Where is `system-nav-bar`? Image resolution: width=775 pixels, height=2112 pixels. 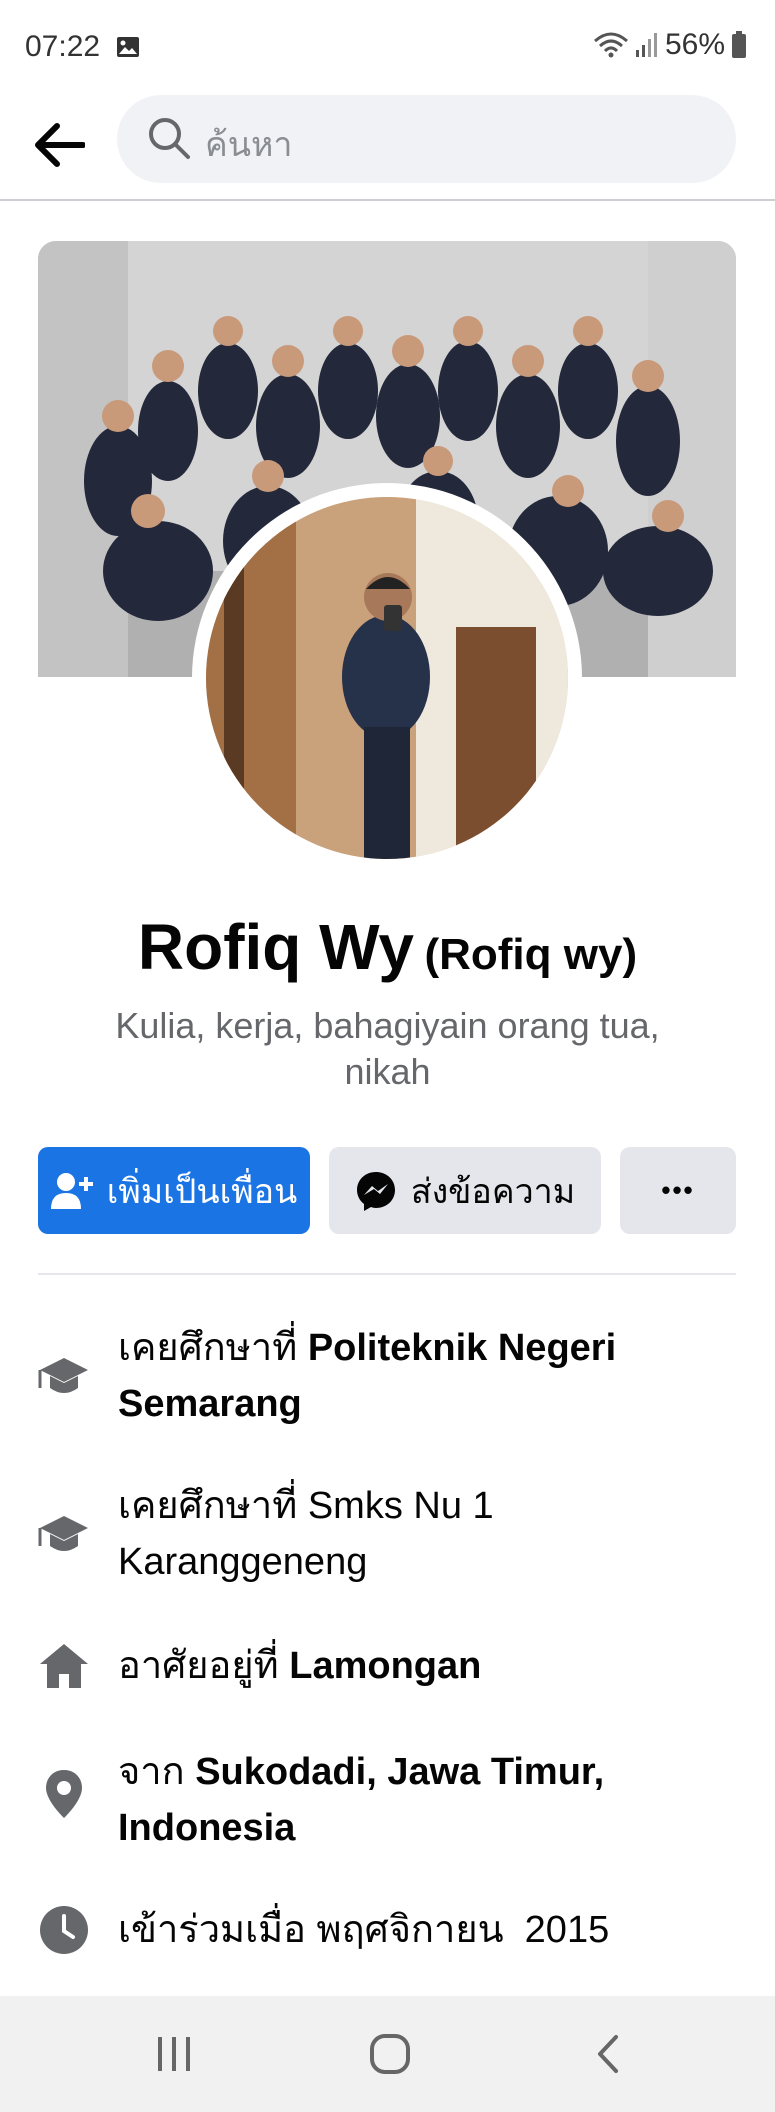
system-nav-bar is located at coordinates (387, 2054).